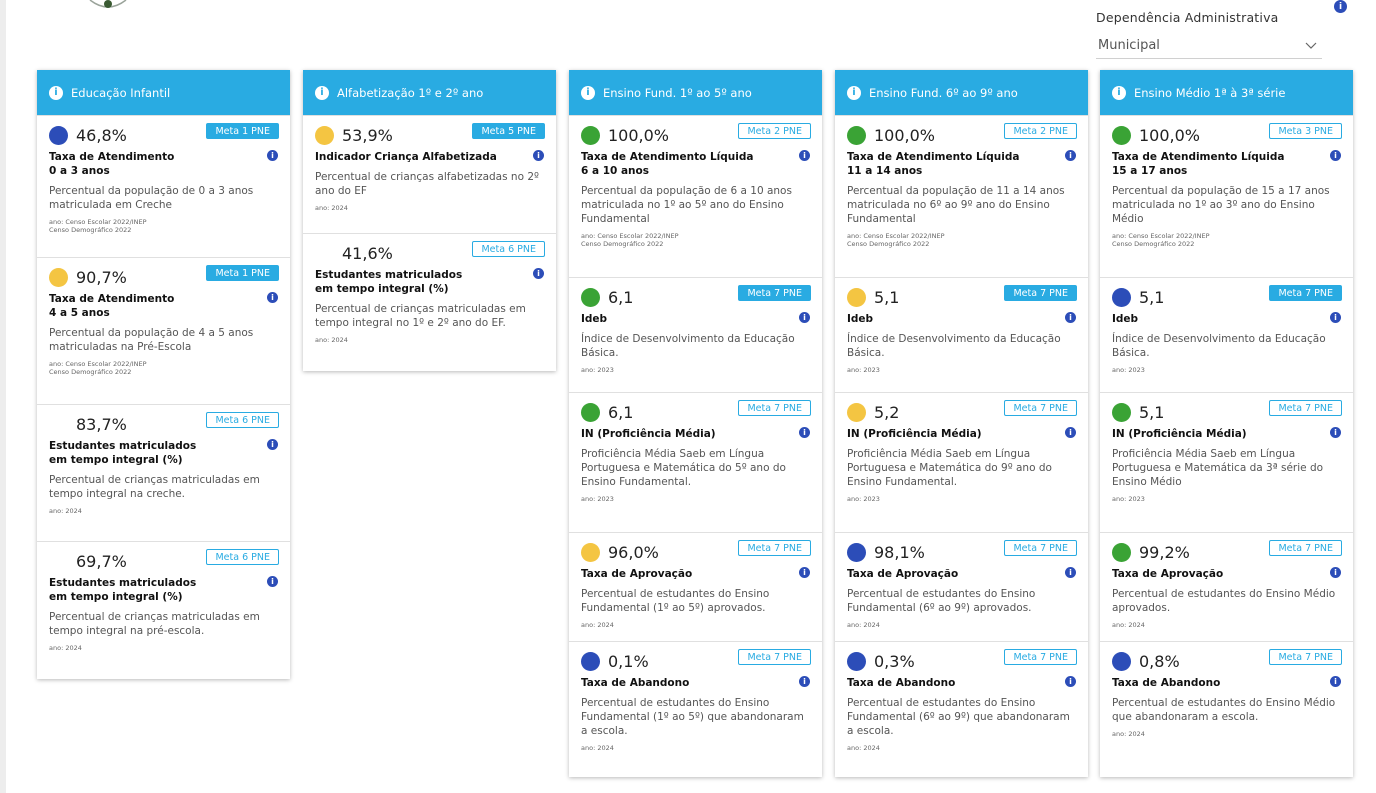 The height and width of the screenshot is (793, 1376). Describe the element at coordinates (1209, 46) in the screenshot. I see `dependencia-select: Municipal` at that location.